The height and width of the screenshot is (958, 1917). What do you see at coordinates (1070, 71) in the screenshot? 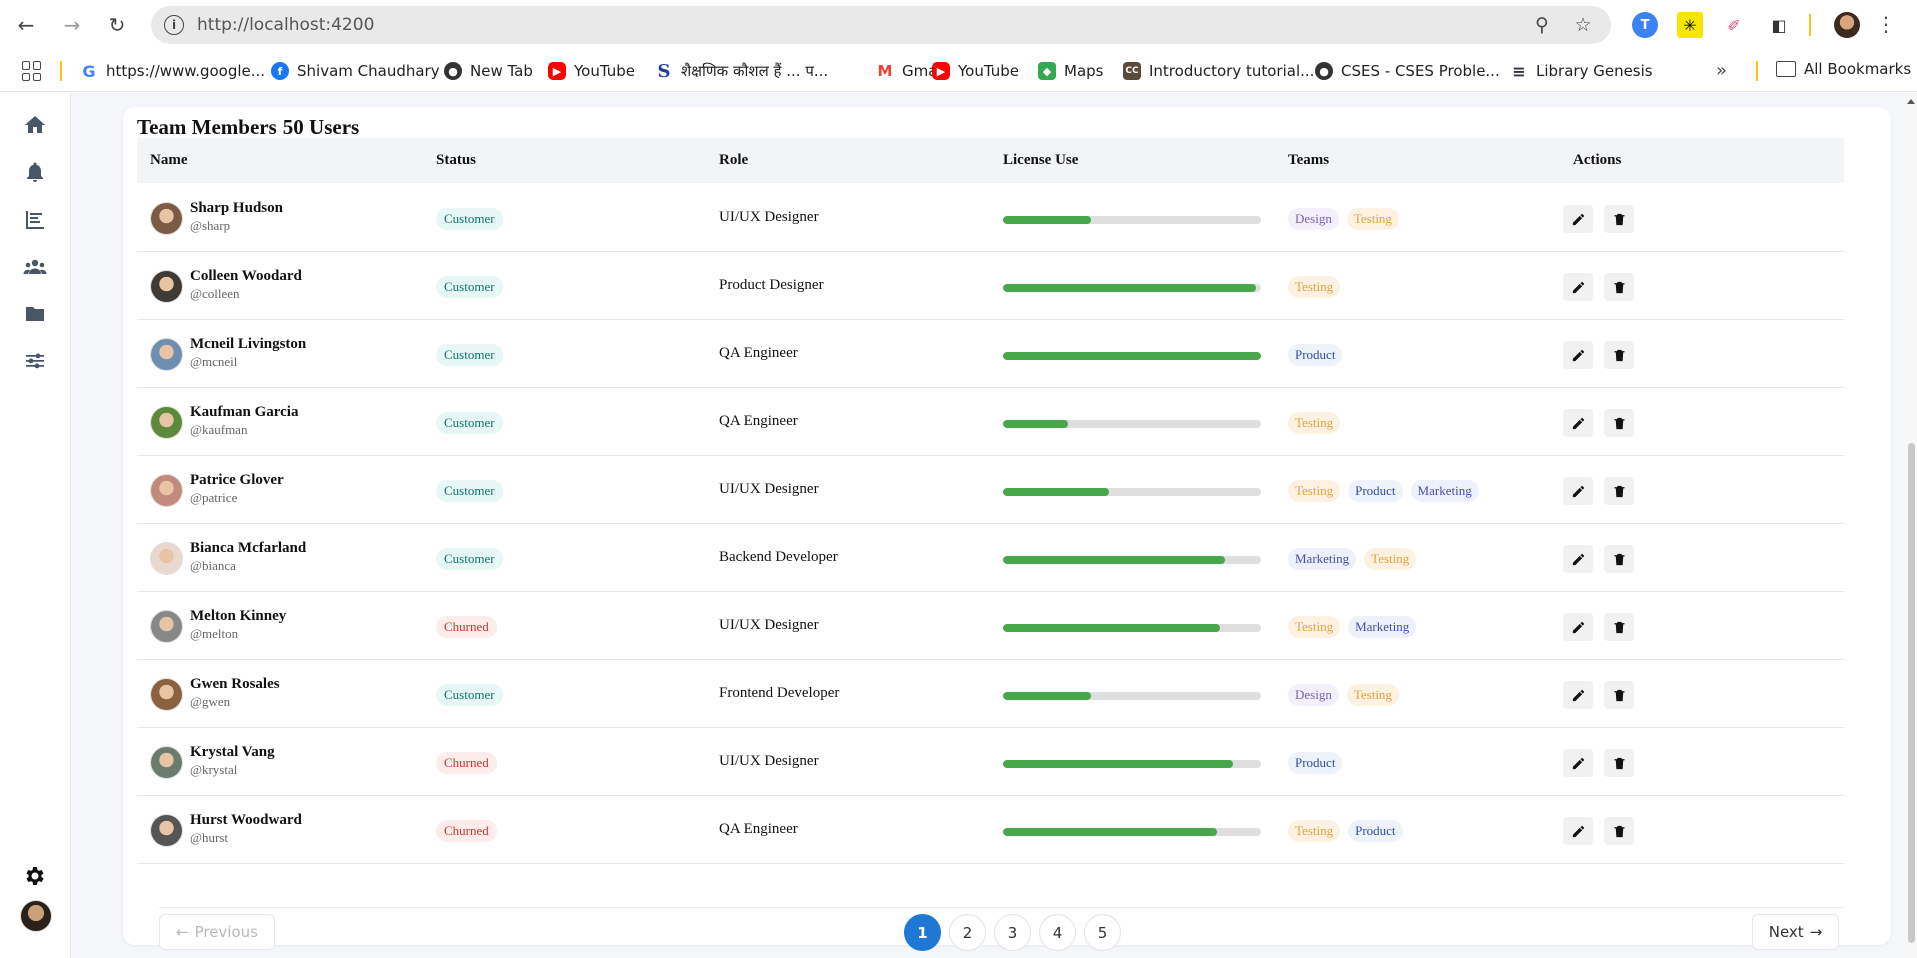
I see `bookmark-item: ◆ Maps` at bounding box center [1070, 71].